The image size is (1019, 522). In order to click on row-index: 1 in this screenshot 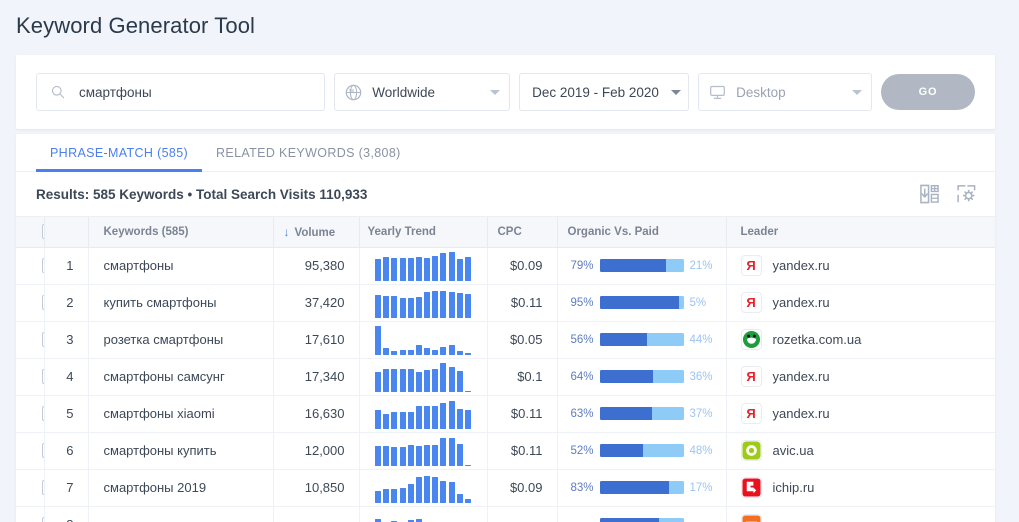, I will do `click(66, 266)`.